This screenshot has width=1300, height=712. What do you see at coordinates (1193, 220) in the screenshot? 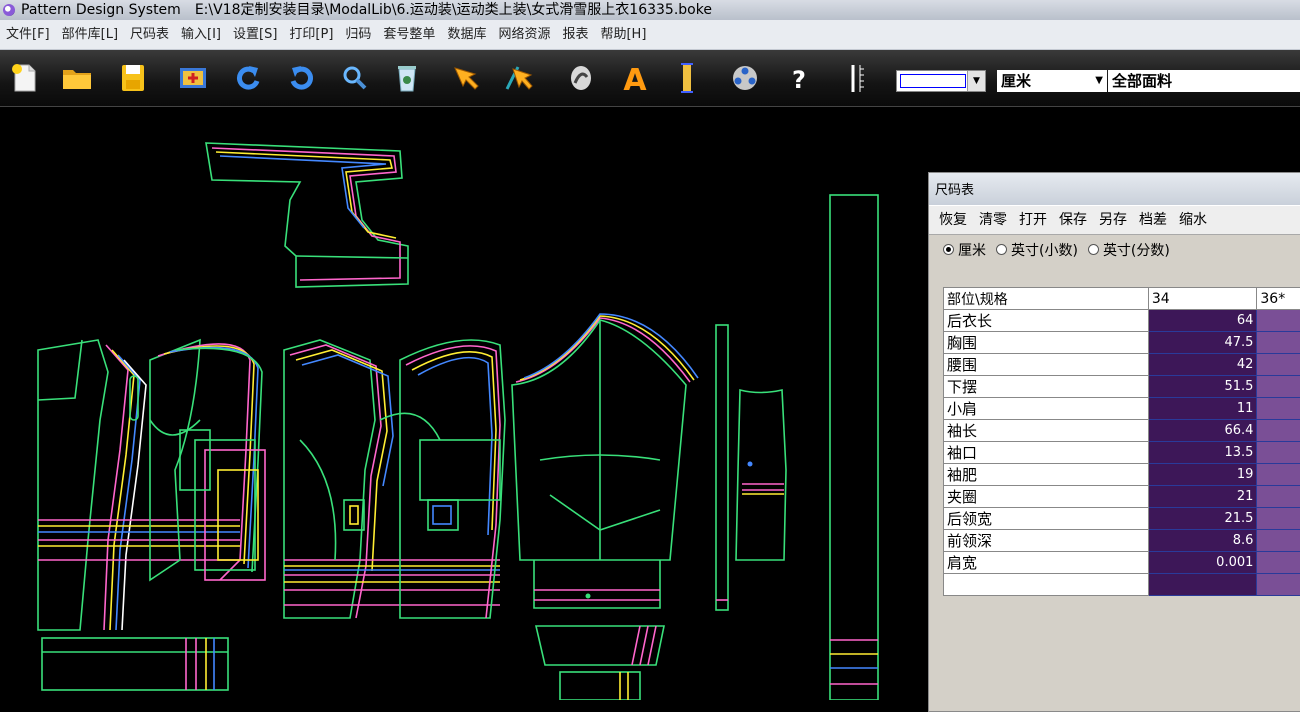
I see `shrink-button: 缩水` at bounding box center [1193, 220].